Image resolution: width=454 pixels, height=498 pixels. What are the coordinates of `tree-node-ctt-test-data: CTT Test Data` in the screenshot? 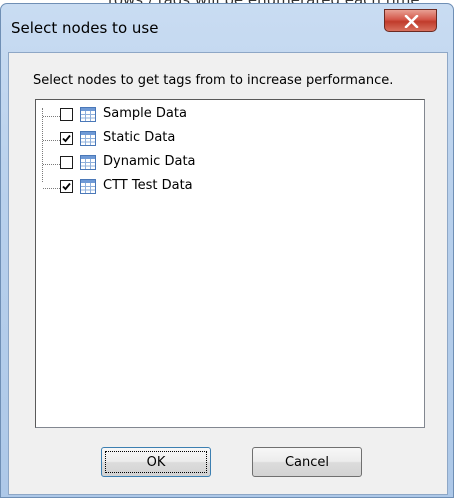 It's located at (226, 189).